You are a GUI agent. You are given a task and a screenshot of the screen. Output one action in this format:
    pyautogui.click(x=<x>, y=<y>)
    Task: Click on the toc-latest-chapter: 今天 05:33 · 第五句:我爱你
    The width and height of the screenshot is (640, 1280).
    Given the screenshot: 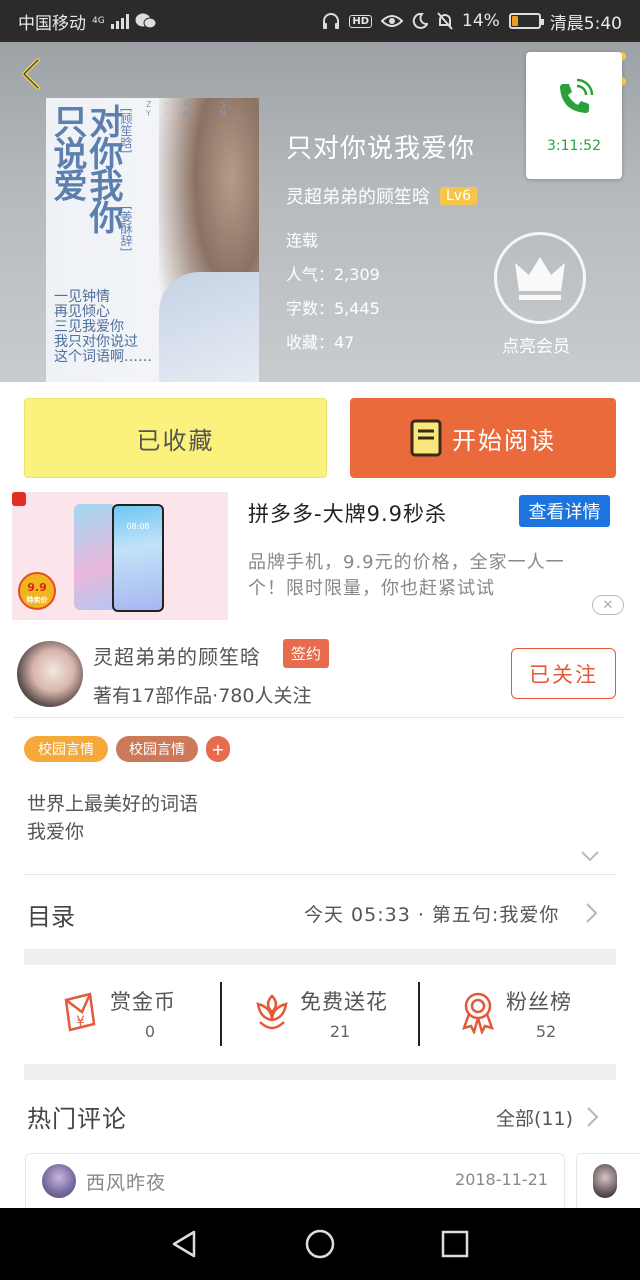 What is the action you would take?
    pyautogui.click(x=431, y=913)
    